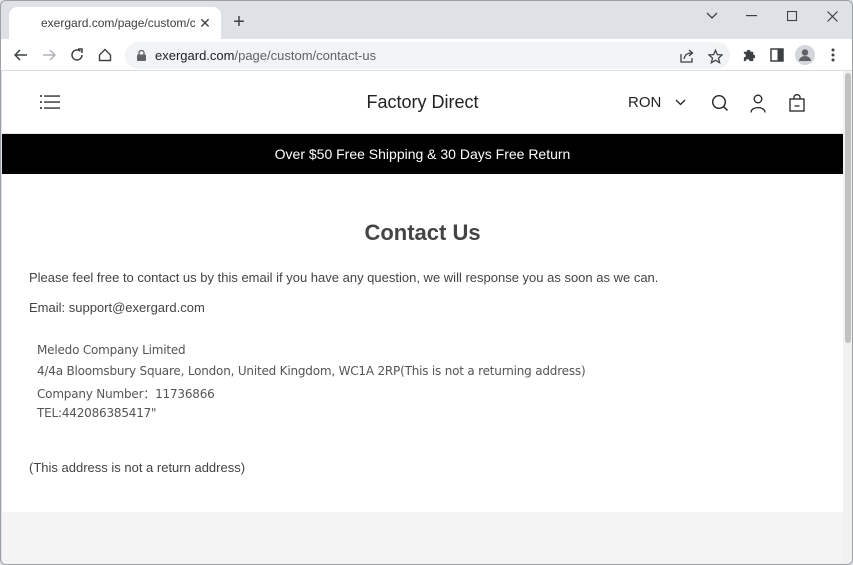 The height and width of the screenshot is (565, 853). I want to click on currency-value: RON, so click(645, 102).